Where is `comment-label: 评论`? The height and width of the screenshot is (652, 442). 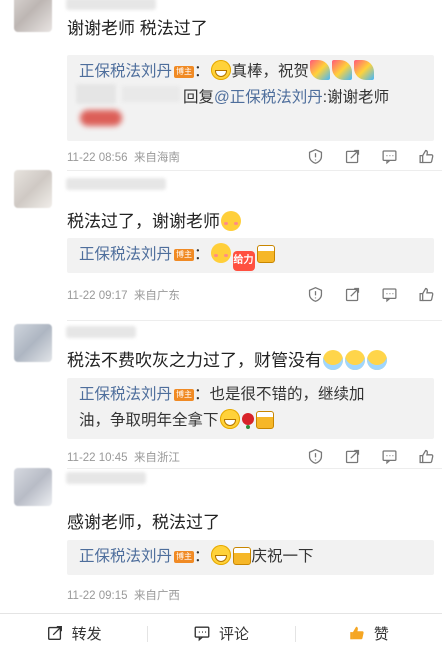
comment-label: 评论 is located at coordinates (233, 634).